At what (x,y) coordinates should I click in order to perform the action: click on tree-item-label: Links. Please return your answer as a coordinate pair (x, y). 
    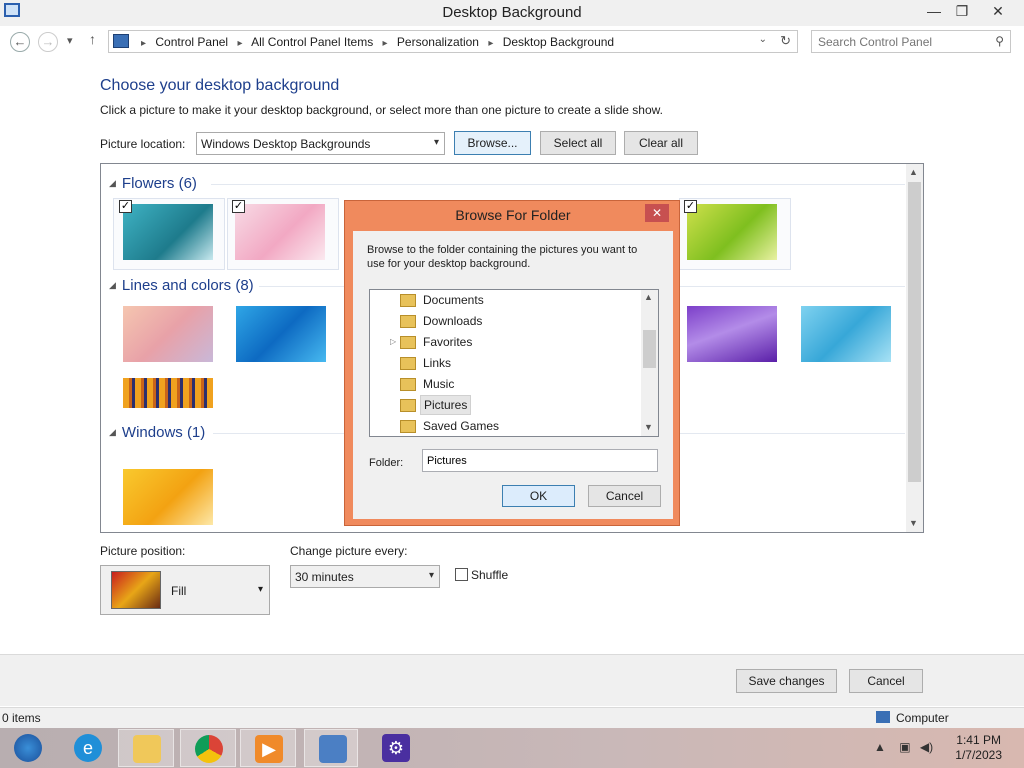
    Looking at the image, I should click on (437, 363).